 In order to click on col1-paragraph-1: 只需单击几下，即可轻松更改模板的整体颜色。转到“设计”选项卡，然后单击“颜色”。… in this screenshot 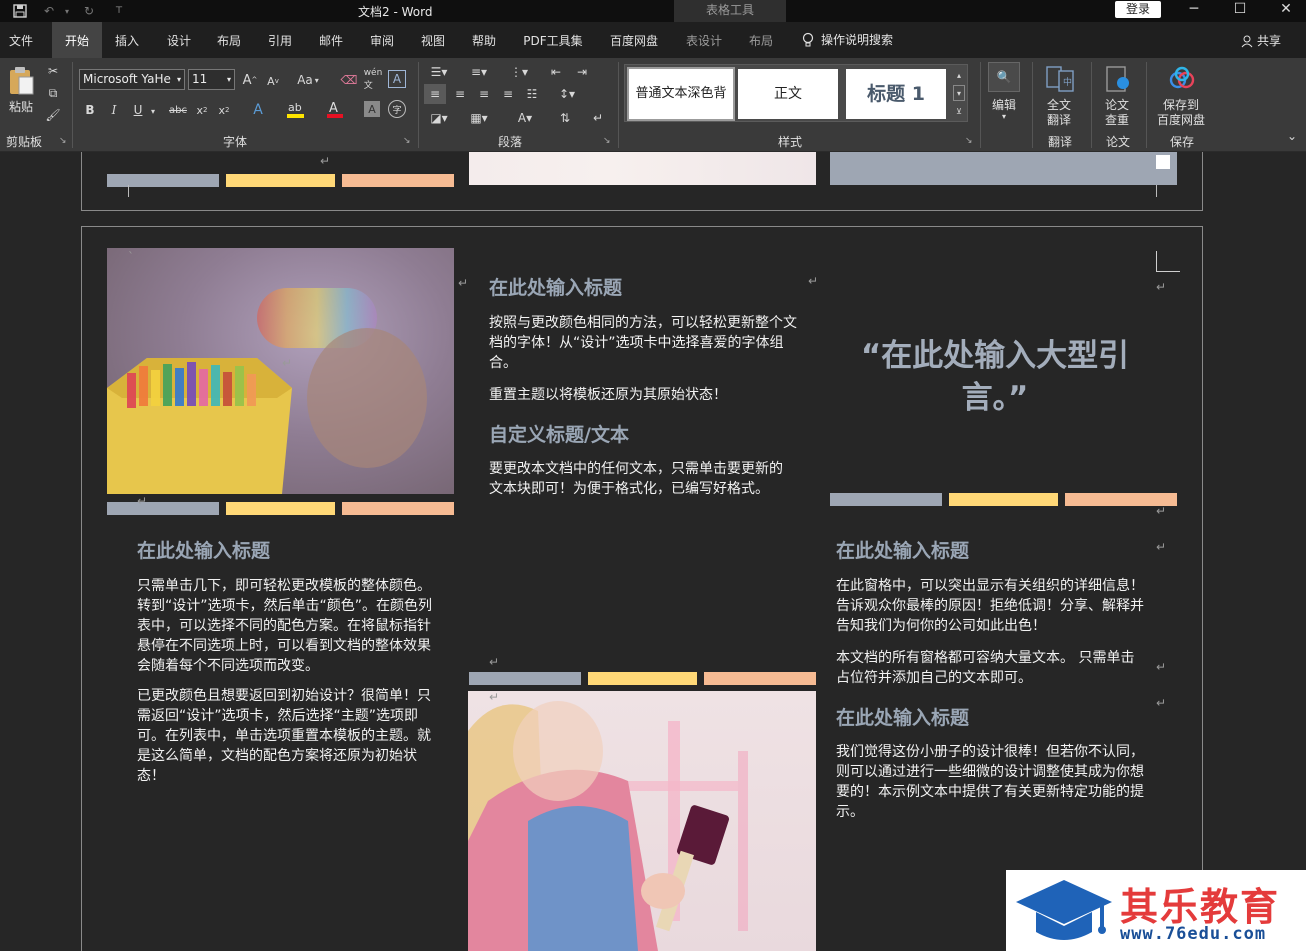, I will do `click(290, 626)`.